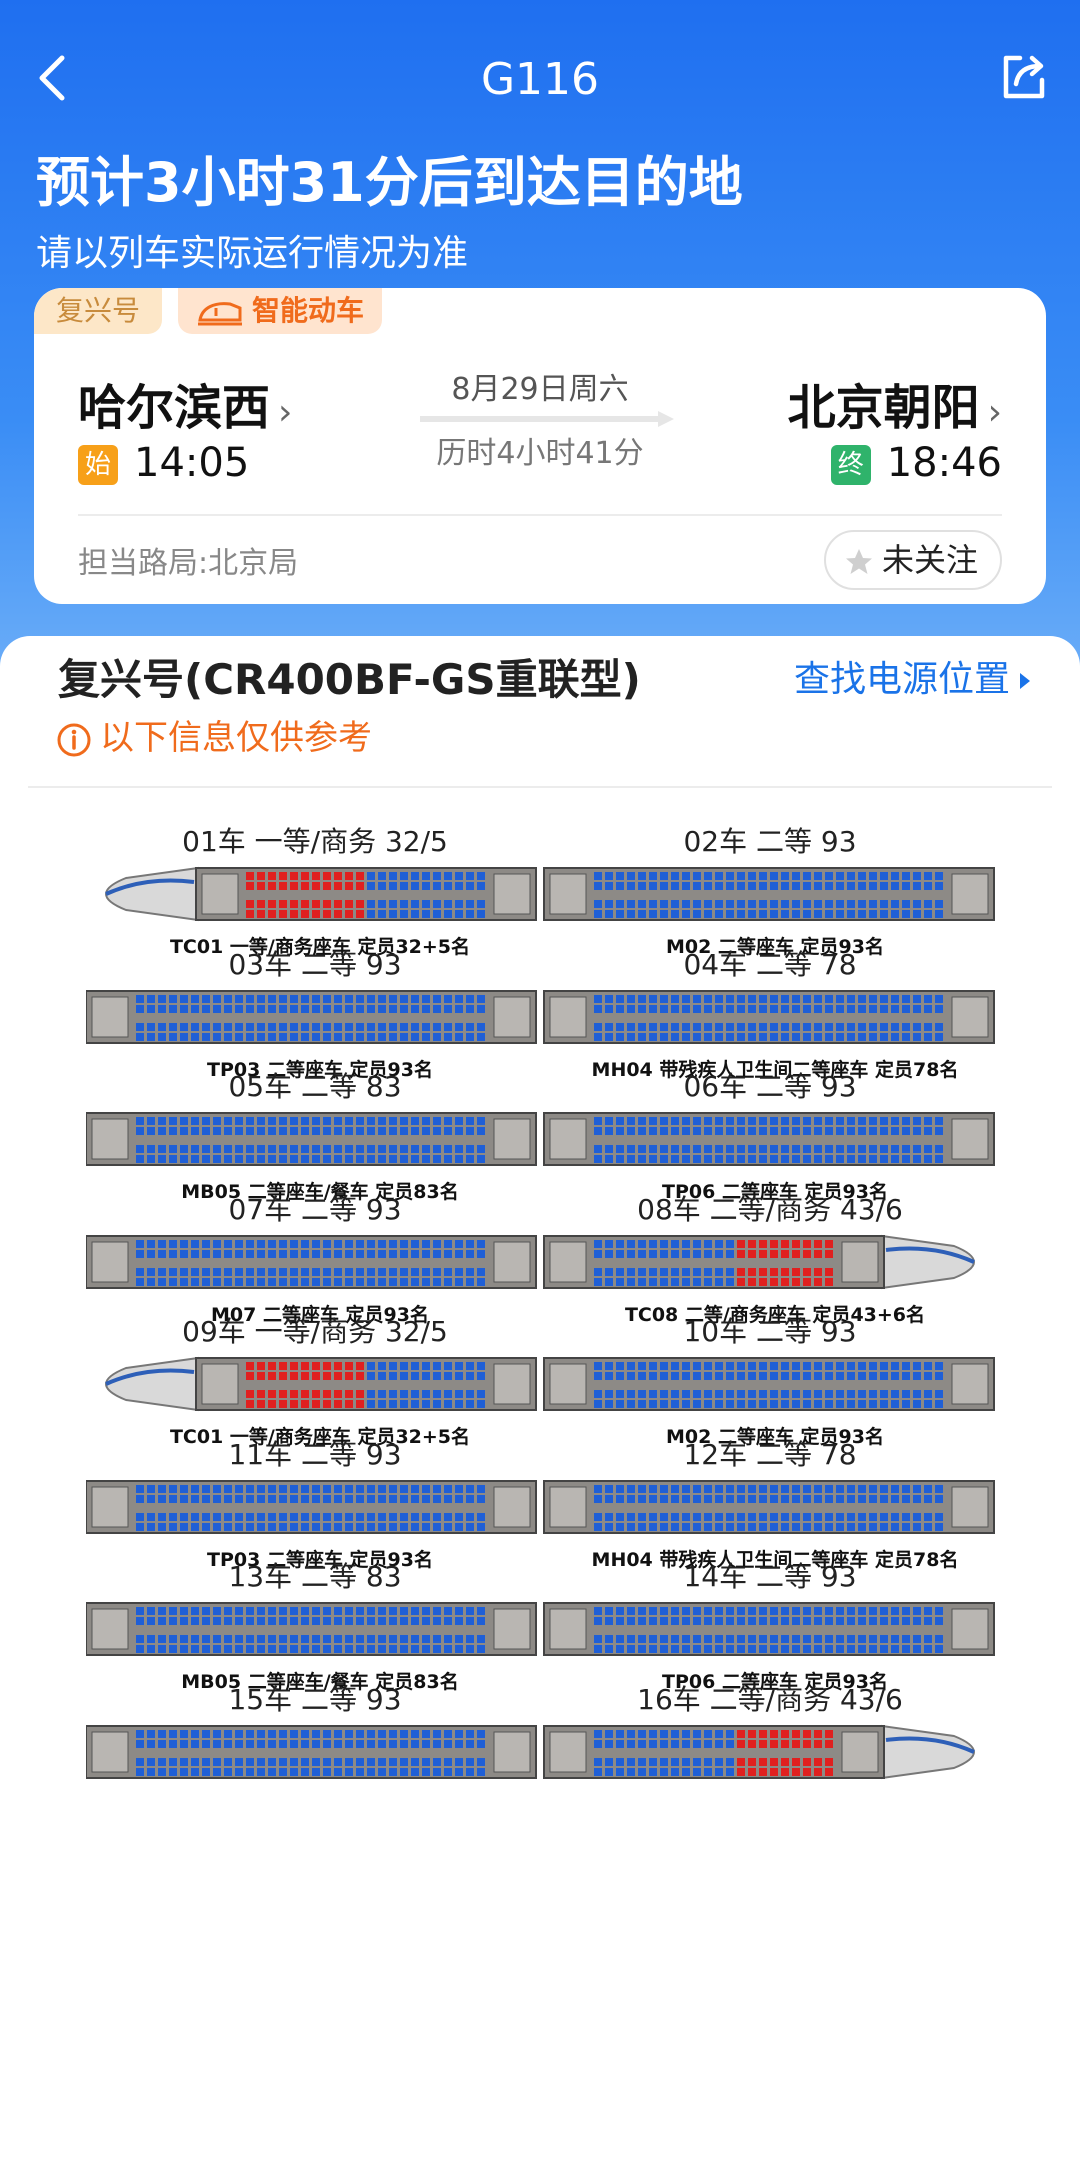 This screenshot has width=1080, height=2172. I want to click on car-label: 06车 二等 93, so click(770, 1086).